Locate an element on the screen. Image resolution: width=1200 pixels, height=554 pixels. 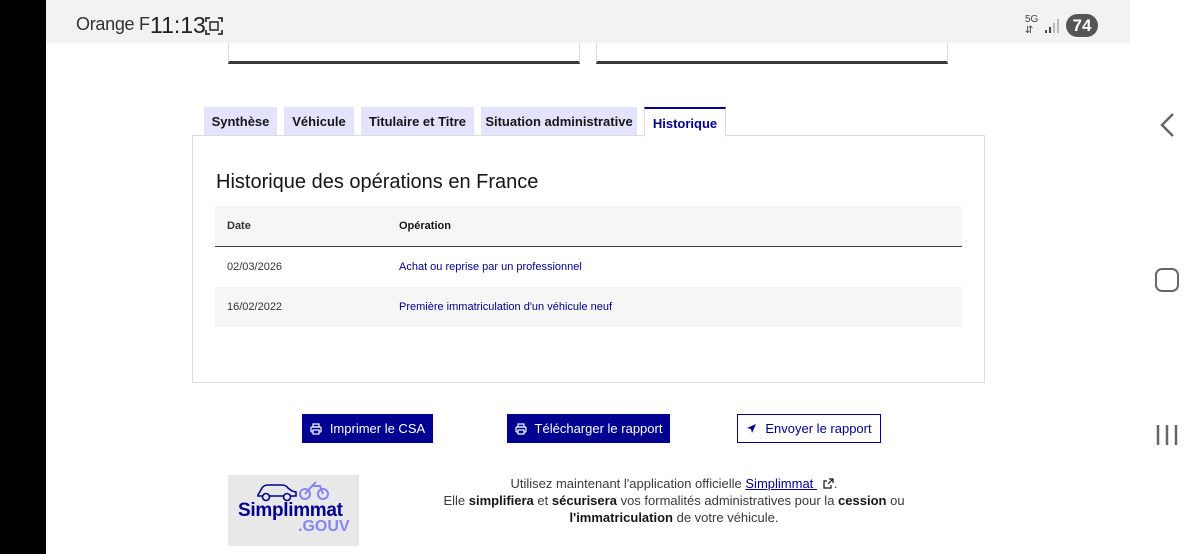
send-report-button: Envoyer le rapport is located at coordinates (809, 428).